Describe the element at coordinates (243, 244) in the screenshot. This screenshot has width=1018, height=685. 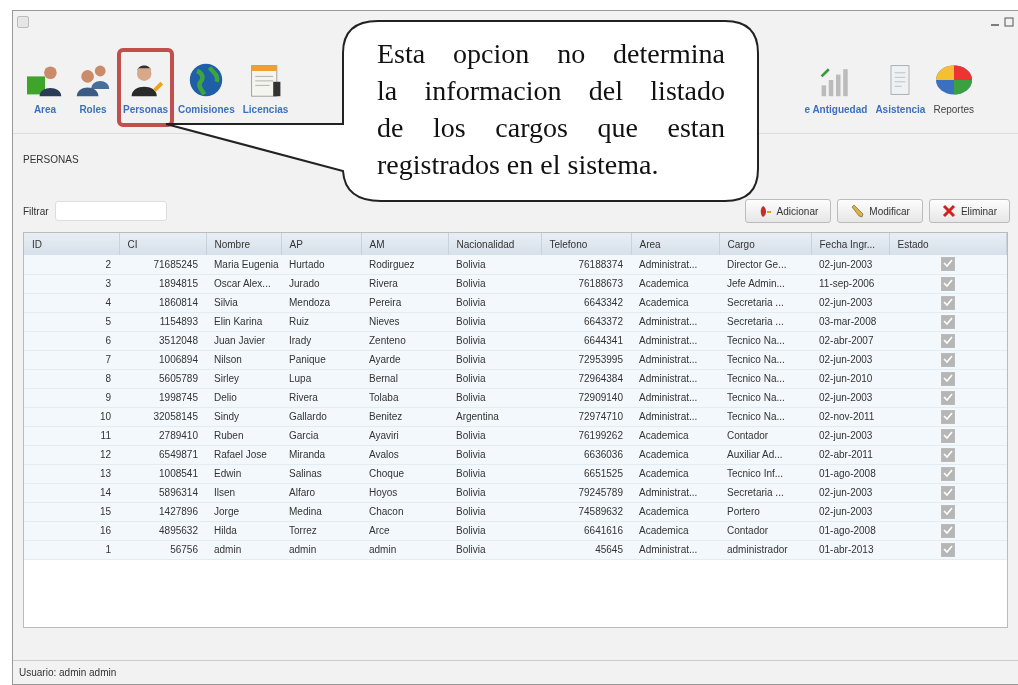
I see `column-header: Nombre` at that location.